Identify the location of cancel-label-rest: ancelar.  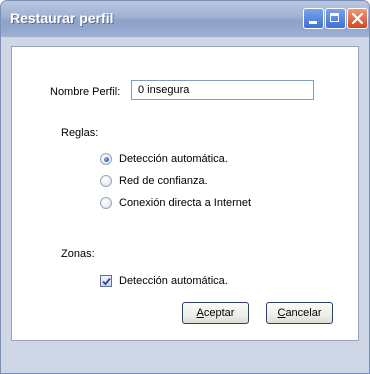
(303, 313).